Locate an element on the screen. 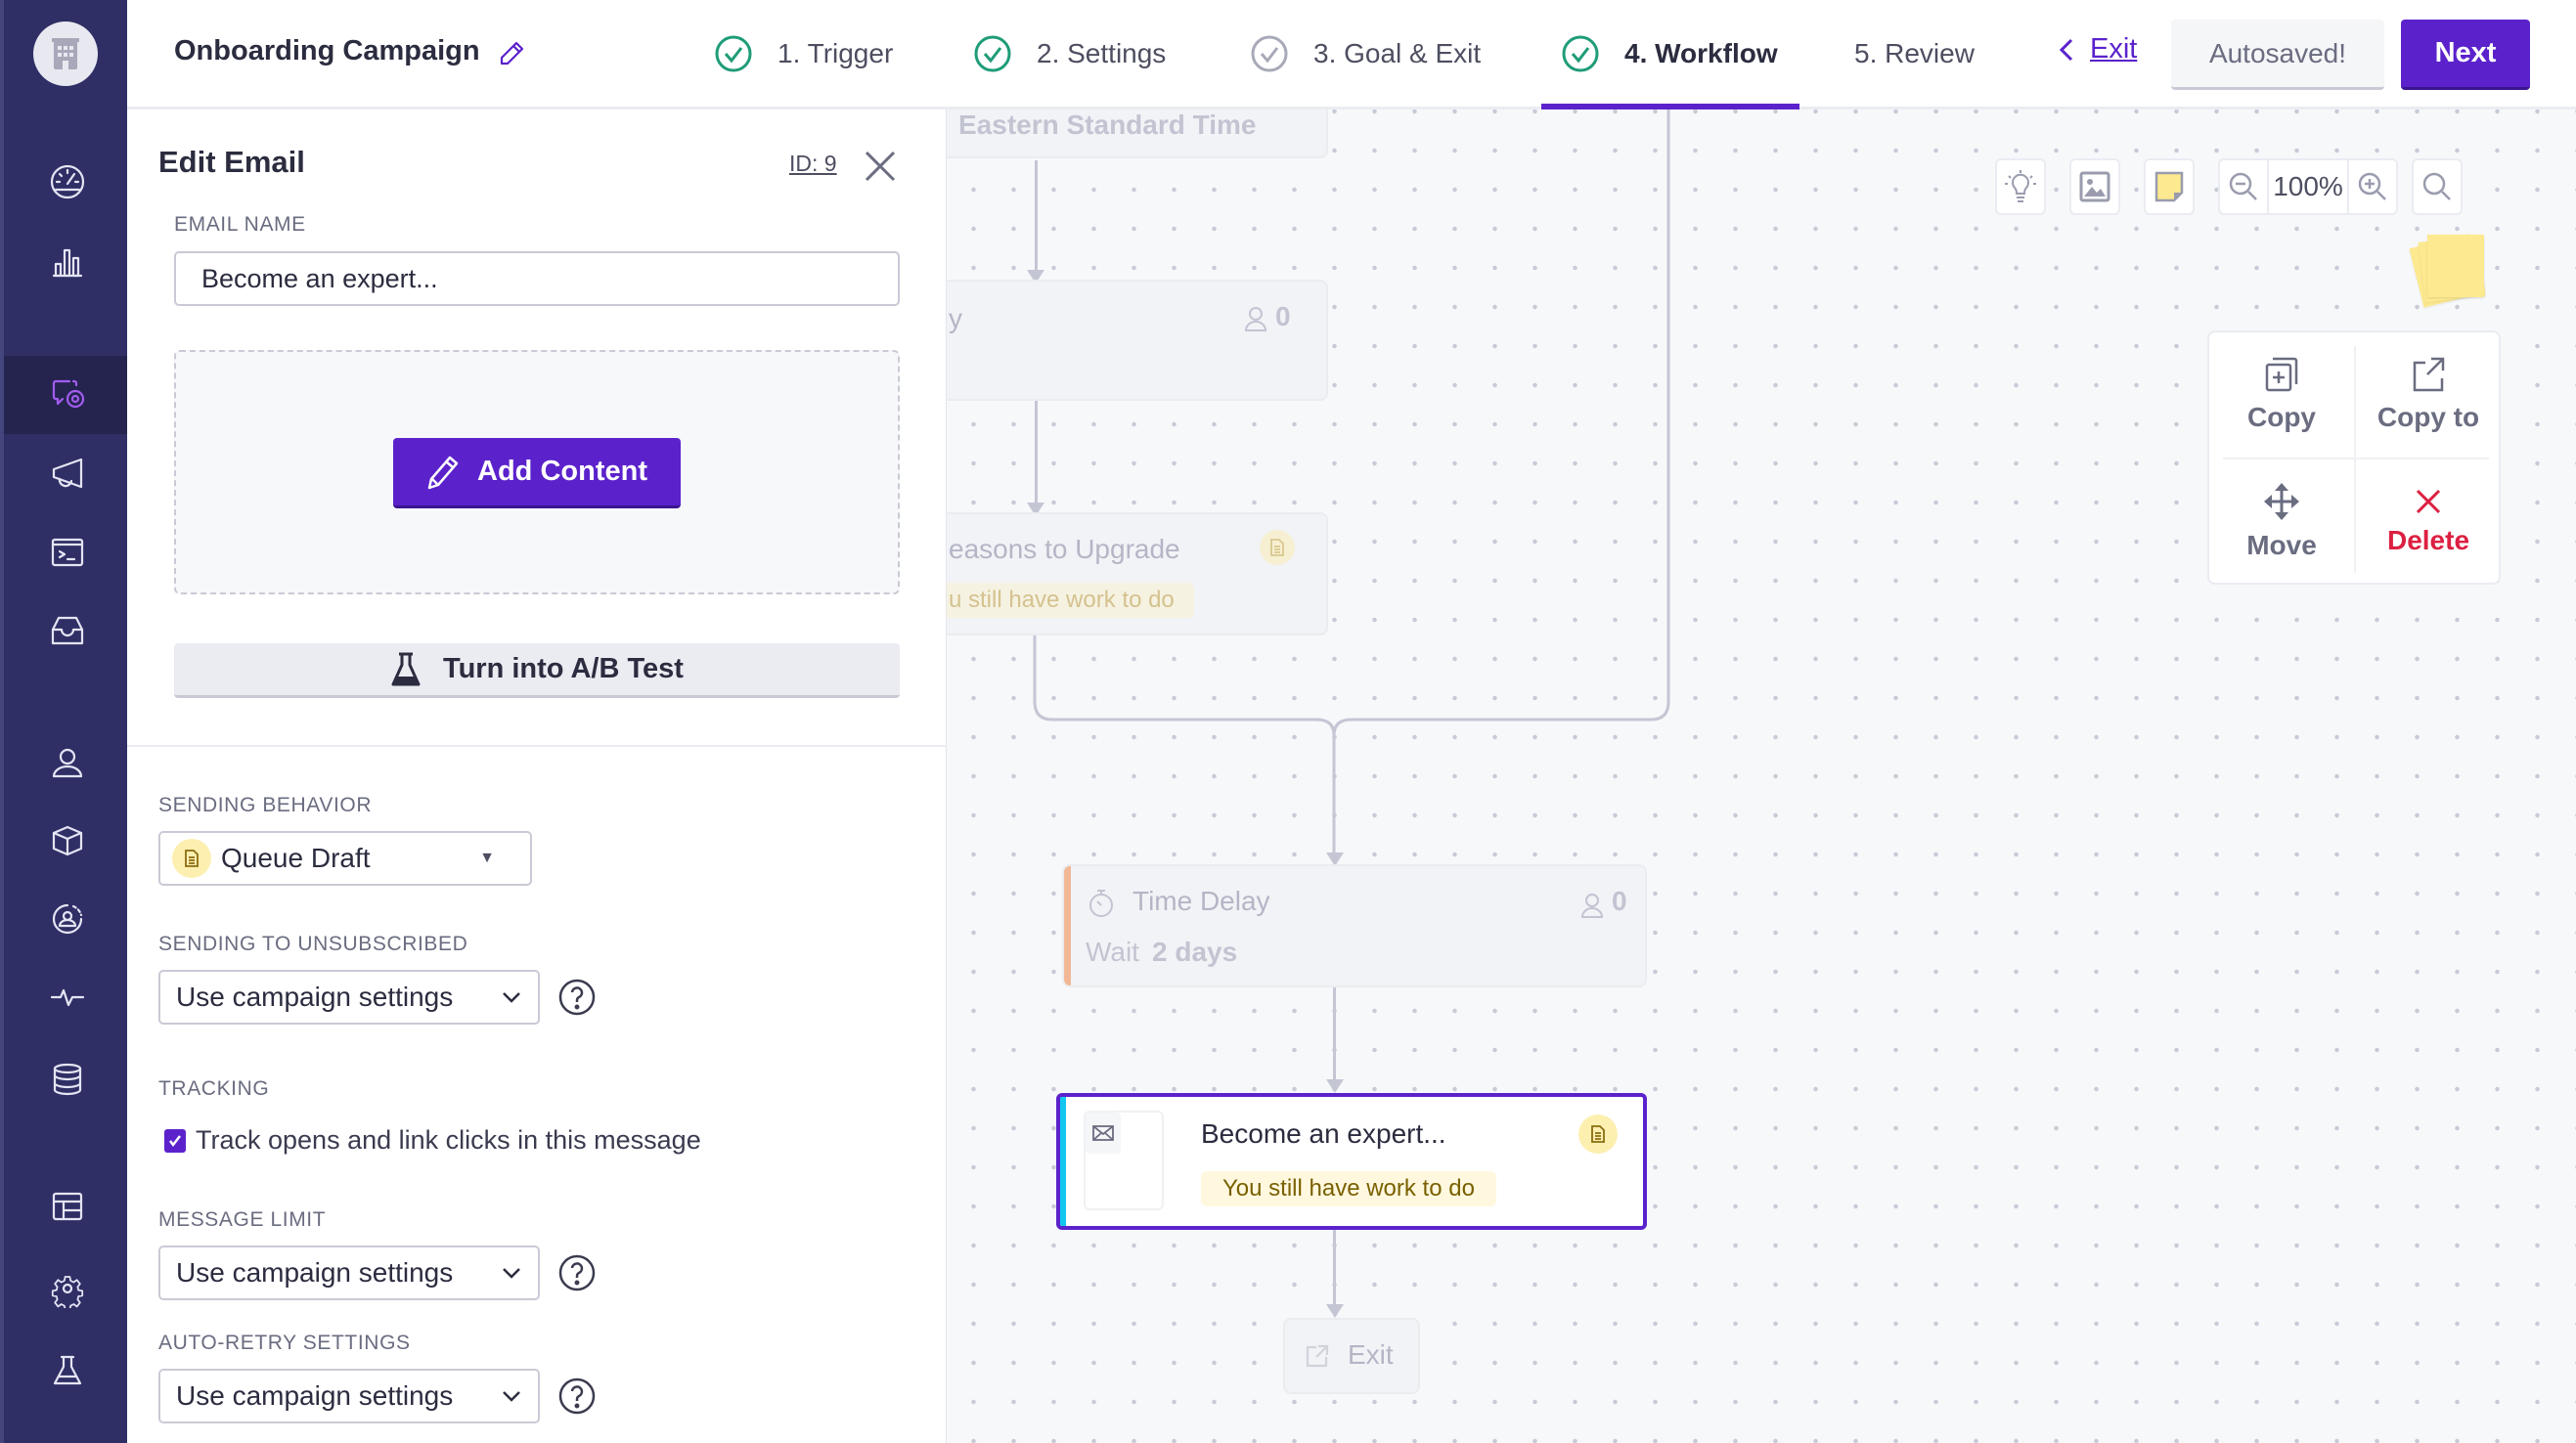 The width and height of the screenshot is (2576, 1443). activity-pulse-icon is located at coordinates (68, 997).